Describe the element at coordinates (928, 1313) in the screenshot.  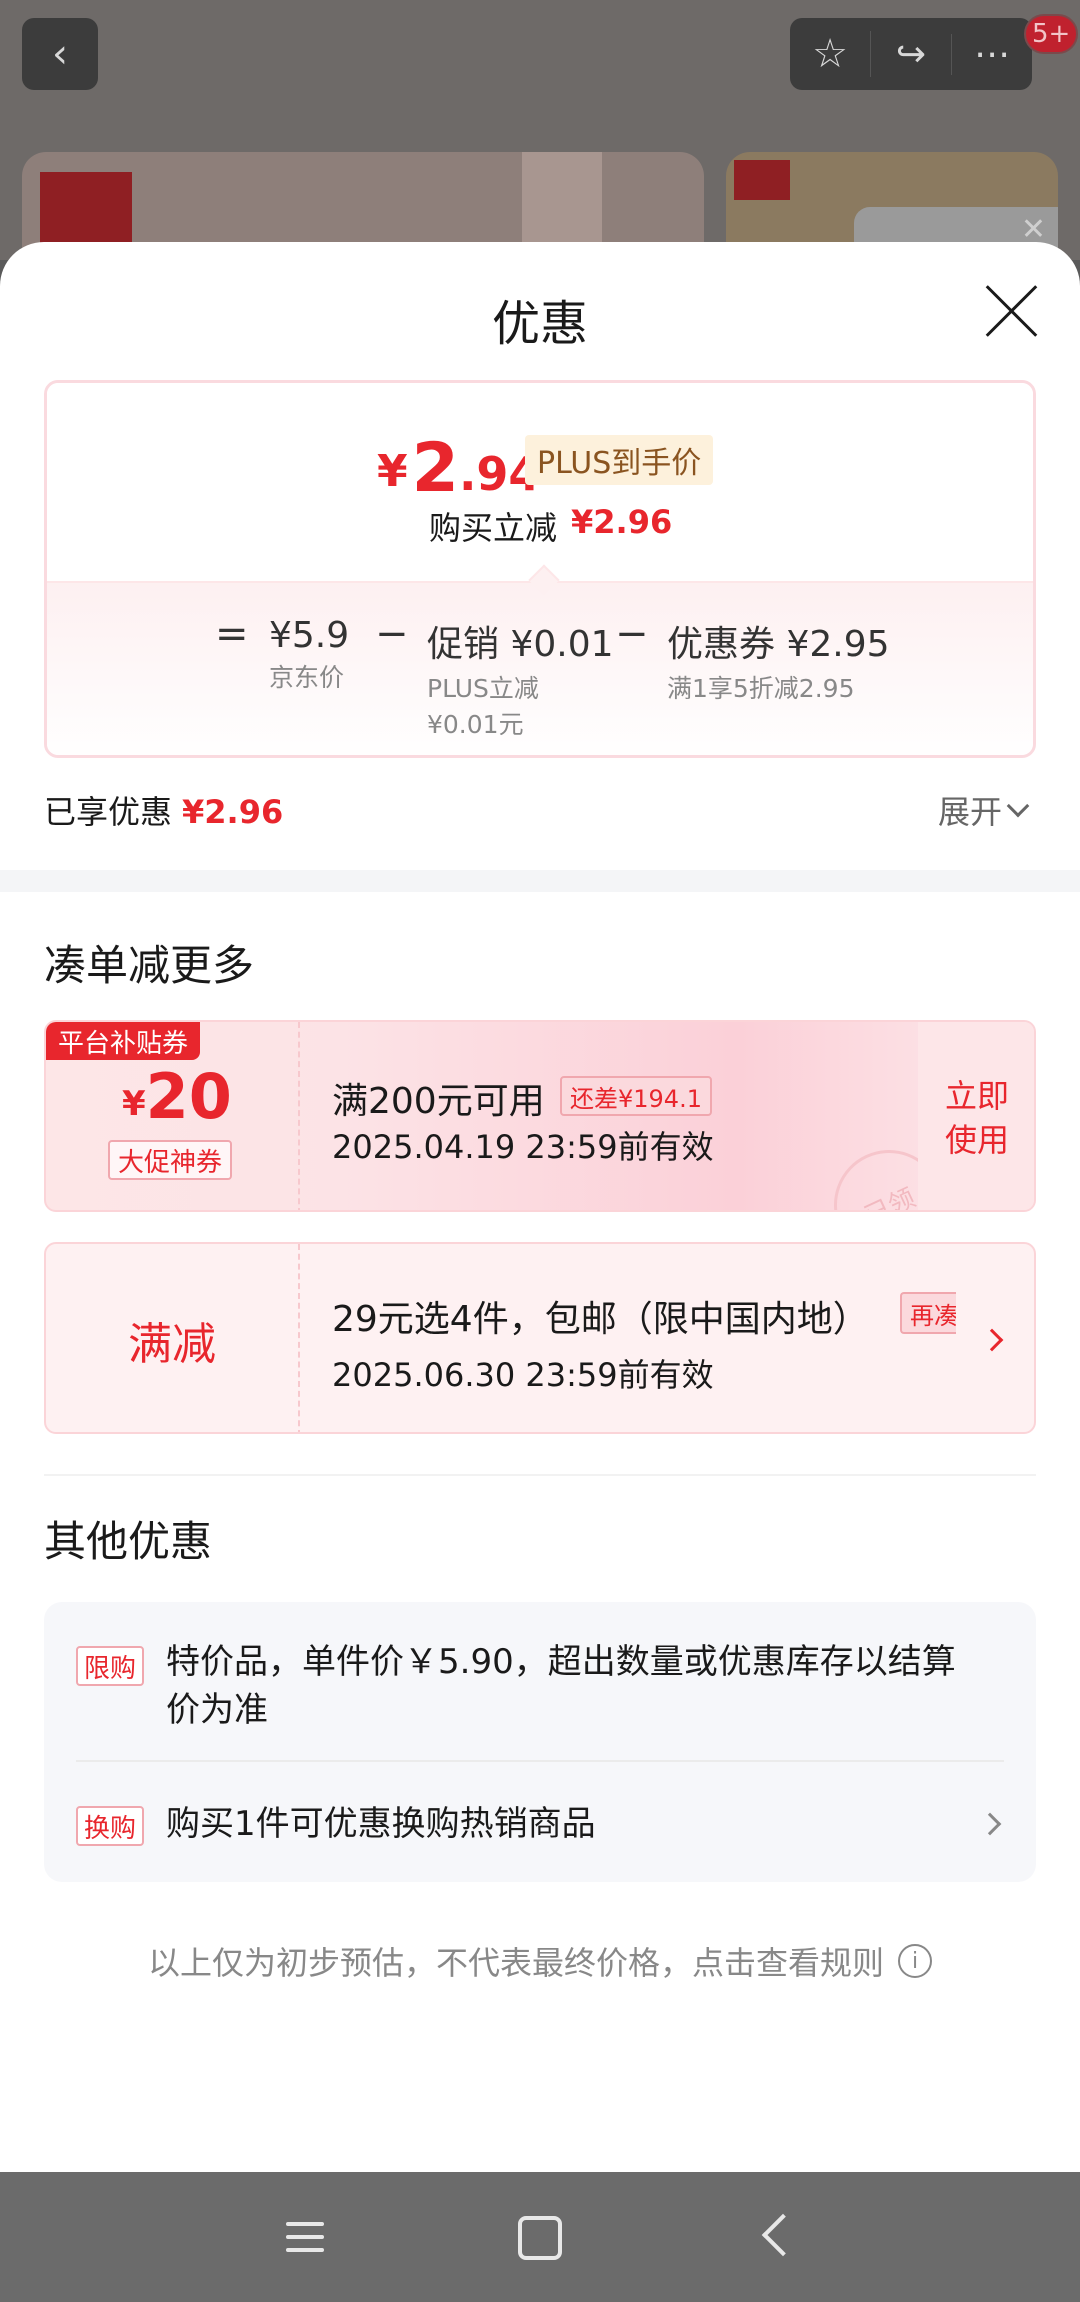
I see `add-more-tag: 再凑` at that location.